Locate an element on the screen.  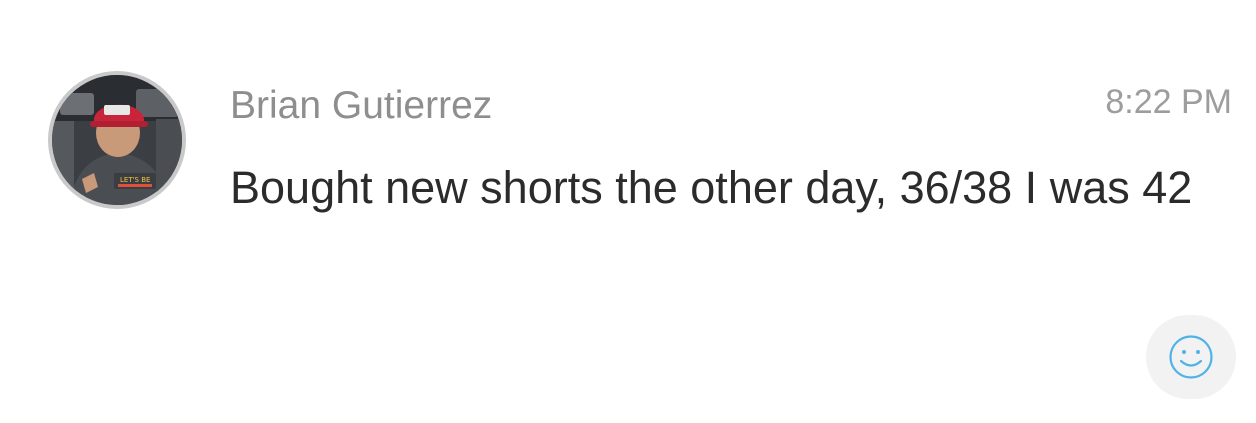
avatar-photo: LET'S BE is located at coordinates (117, 140).